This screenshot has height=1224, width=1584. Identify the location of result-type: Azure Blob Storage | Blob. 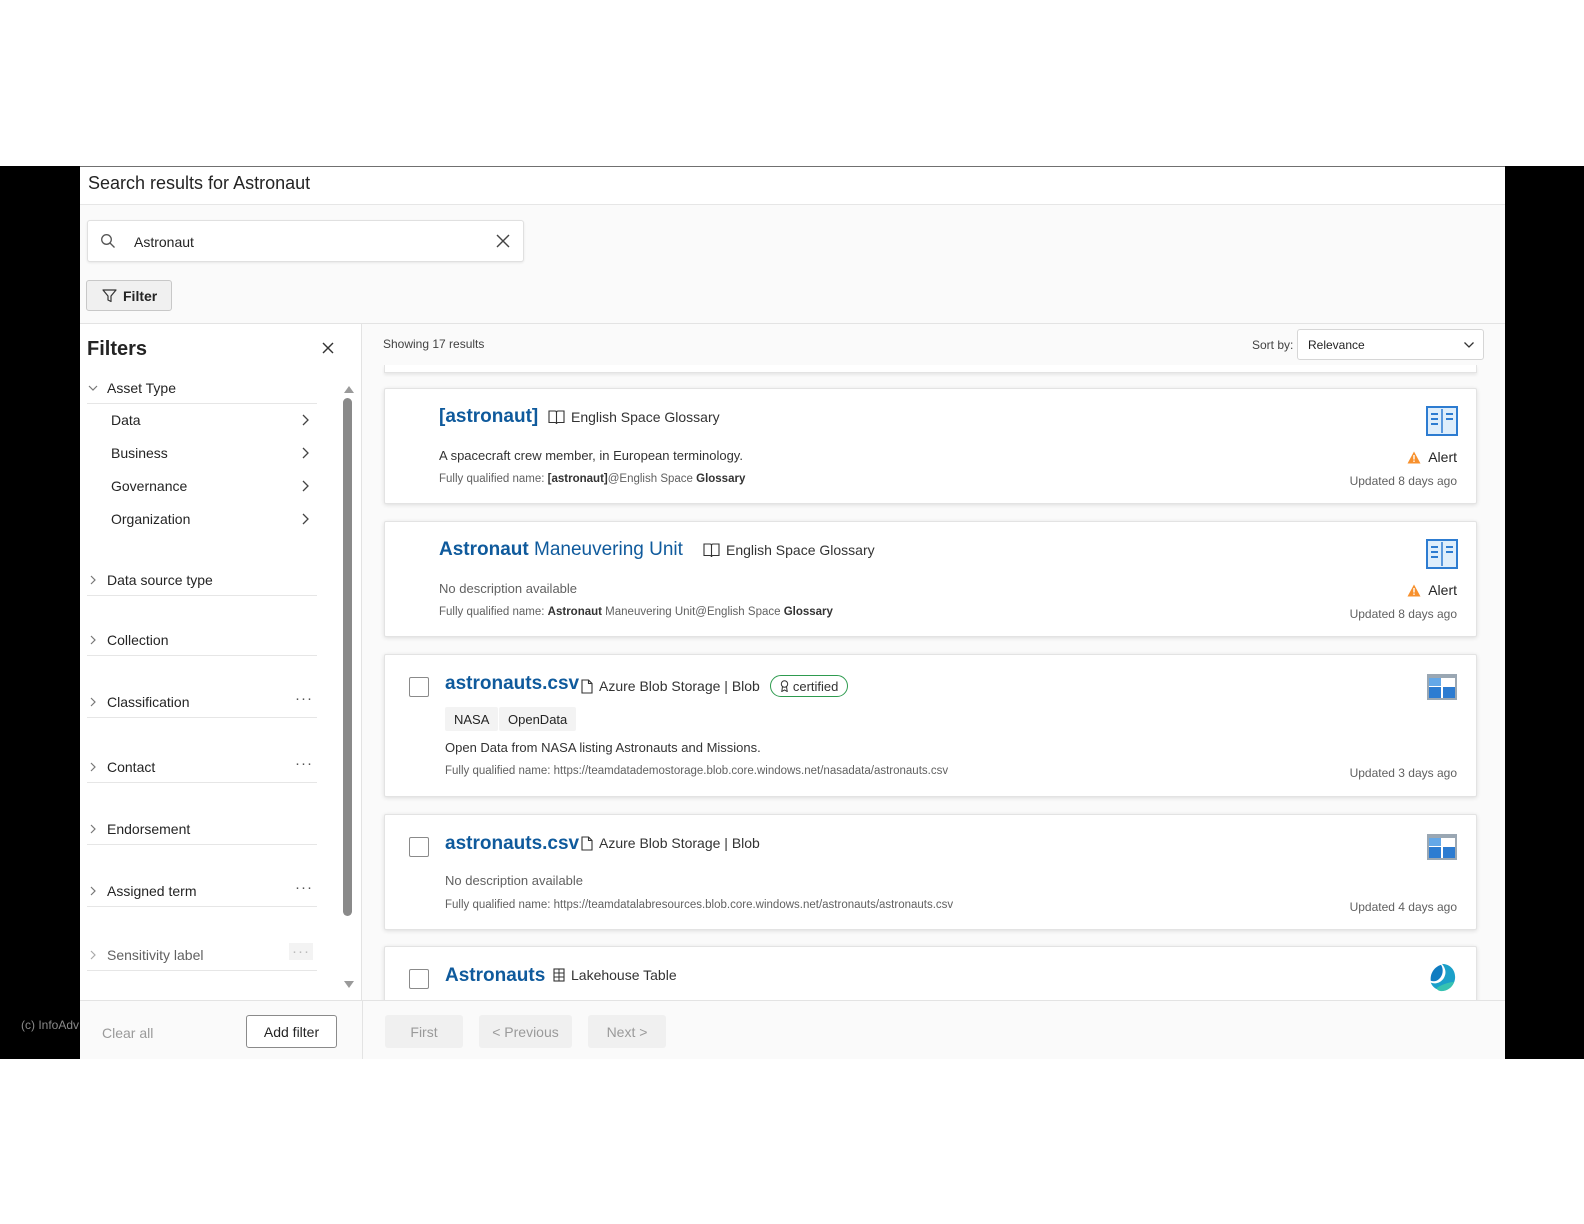
(670, 843).